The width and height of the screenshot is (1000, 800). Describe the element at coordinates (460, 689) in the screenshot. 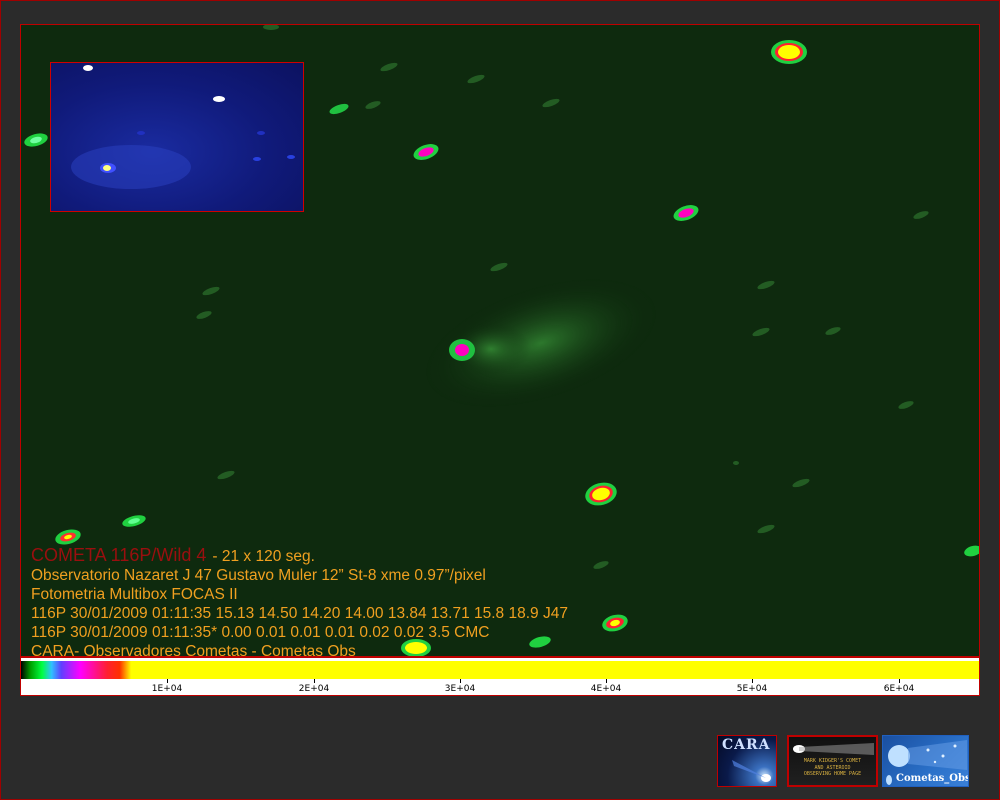

I see `scale-tick-label: 3E+04` at that location.